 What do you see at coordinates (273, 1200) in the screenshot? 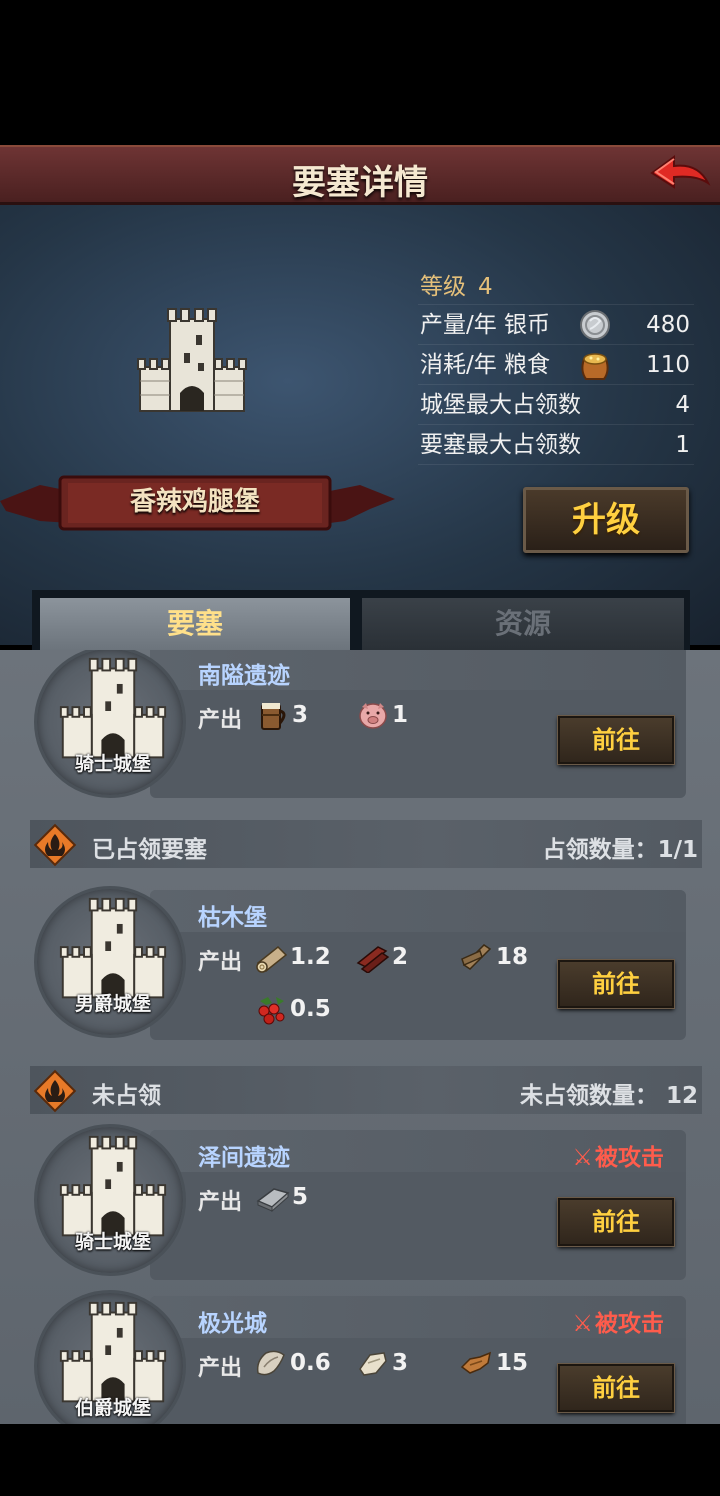
I see `iron-ingot-icon` at bounding box center [273, 1200].